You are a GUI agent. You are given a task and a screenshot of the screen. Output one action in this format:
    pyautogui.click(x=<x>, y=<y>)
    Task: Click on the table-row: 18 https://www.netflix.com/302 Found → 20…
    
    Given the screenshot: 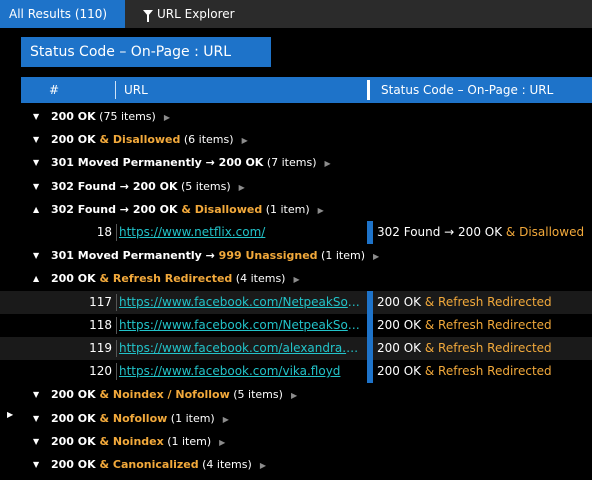 What is the action you would take?
    pyautogui.click(x=296, y=232)
    